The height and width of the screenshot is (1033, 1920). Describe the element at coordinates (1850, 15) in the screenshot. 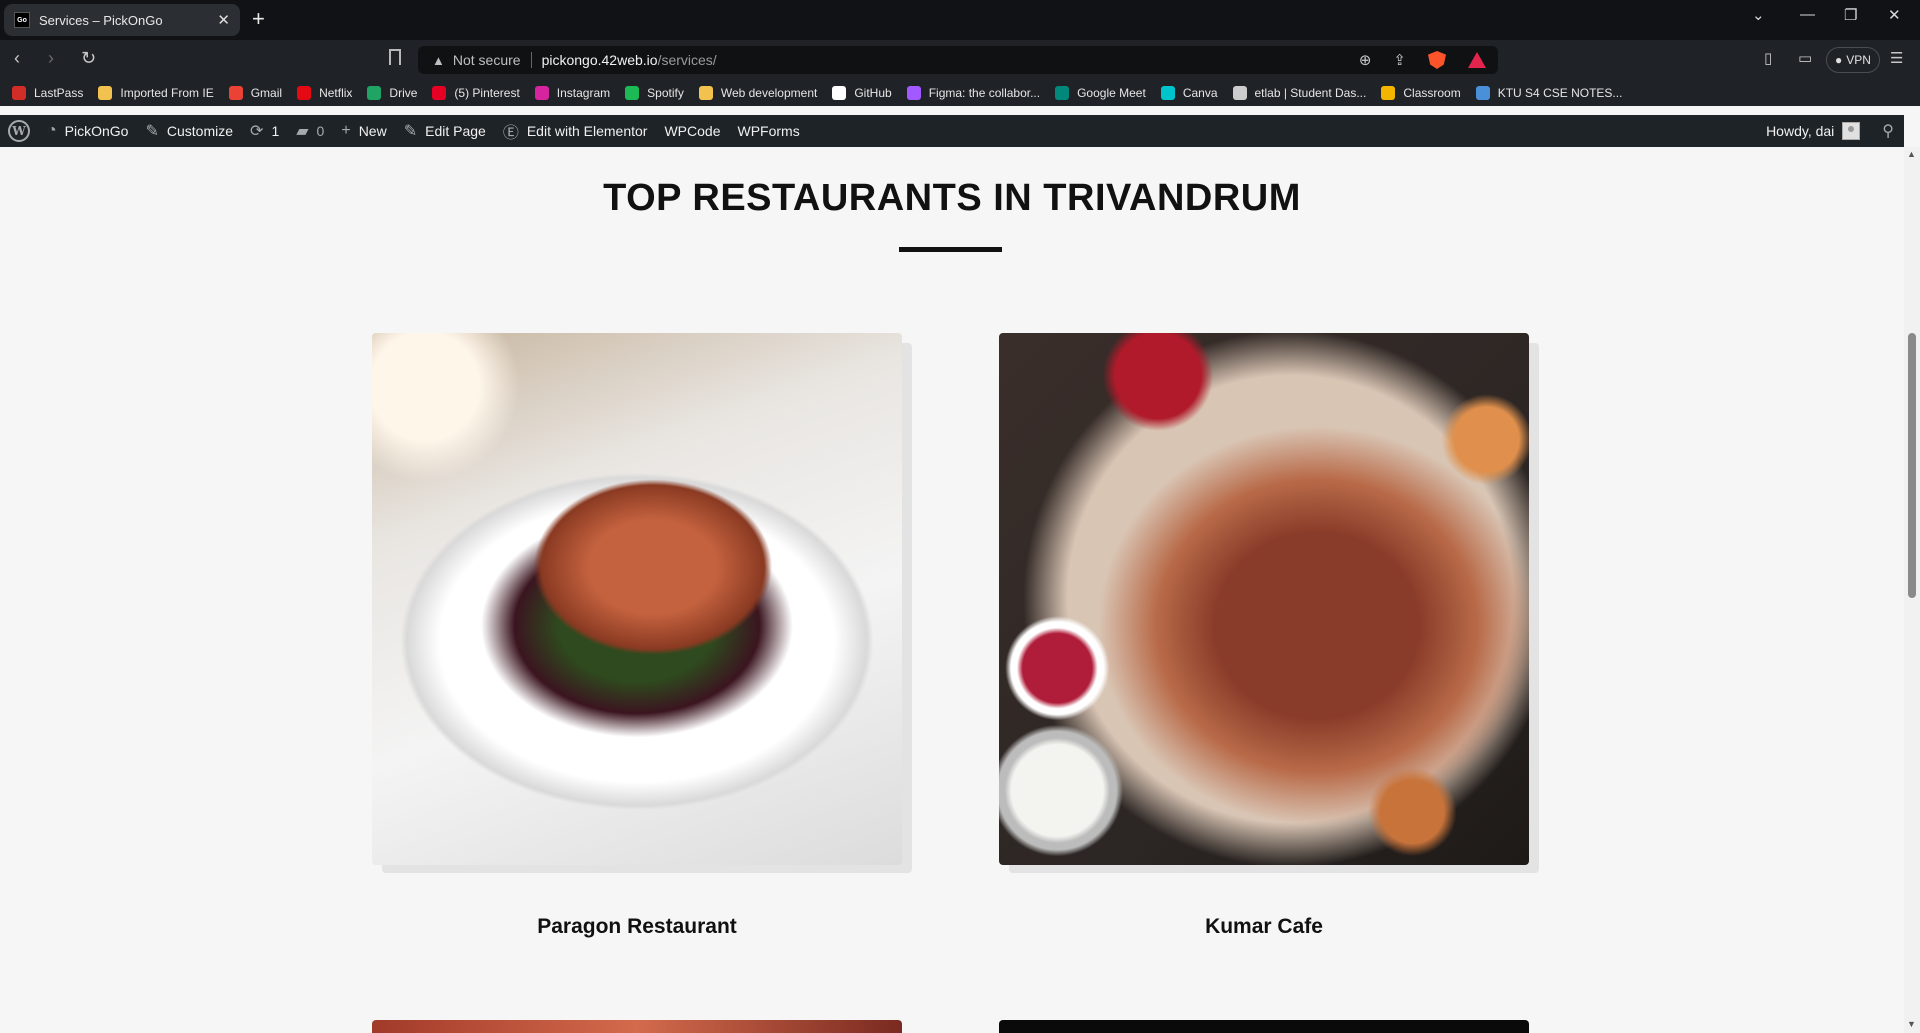

I see `restore-button: ❐` at that location.